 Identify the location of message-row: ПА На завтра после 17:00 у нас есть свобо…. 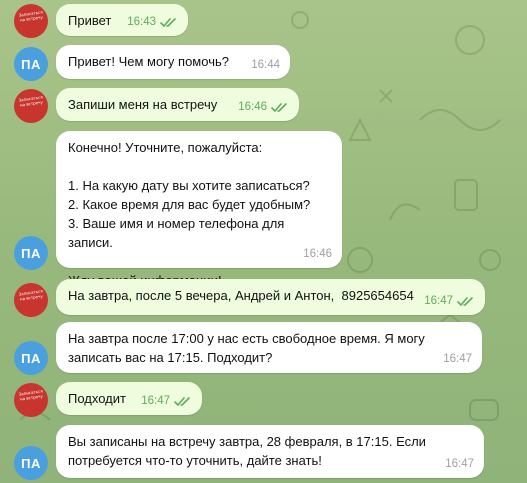
(263, 348).